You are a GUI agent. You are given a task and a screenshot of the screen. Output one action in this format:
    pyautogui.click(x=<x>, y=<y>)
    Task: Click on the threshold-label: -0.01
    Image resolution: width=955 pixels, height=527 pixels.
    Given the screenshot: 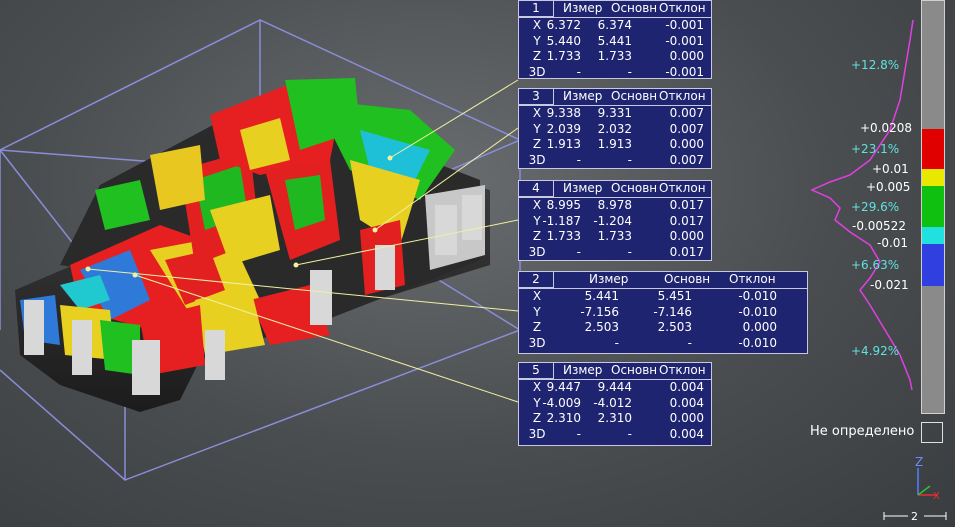 What is the action you would take?
    pyautogui.click(x=893, y=243)
    